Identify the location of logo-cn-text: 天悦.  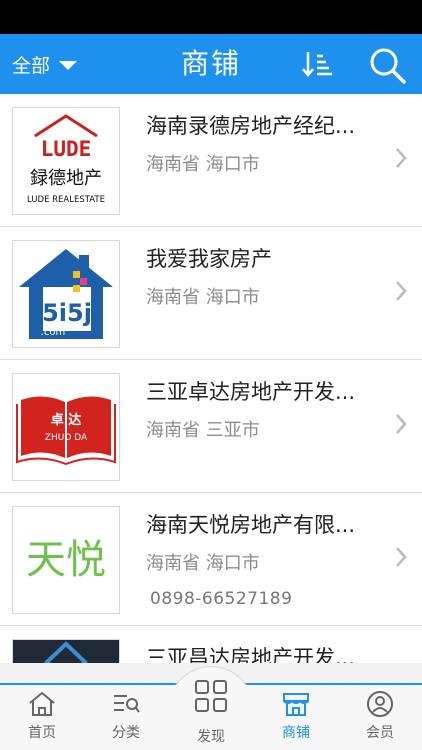
(66, 560).